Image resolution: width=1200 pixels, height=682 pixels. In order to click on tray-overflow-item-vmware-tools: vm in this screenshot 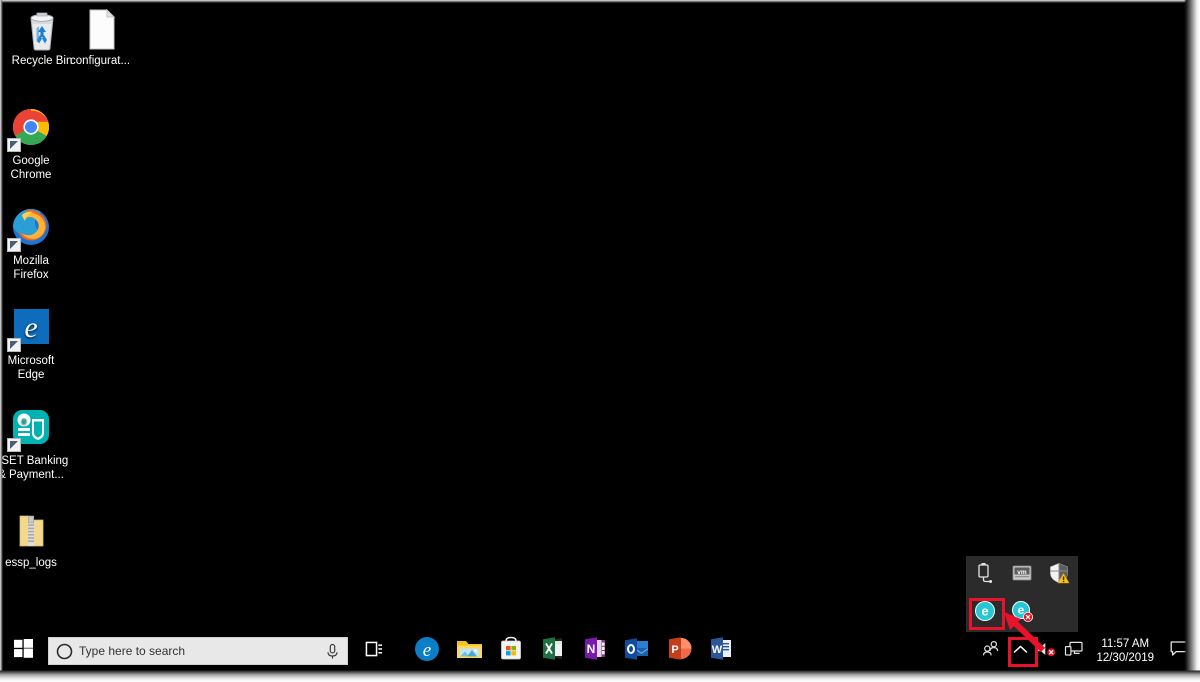, I will do `click(1022, 575)`.